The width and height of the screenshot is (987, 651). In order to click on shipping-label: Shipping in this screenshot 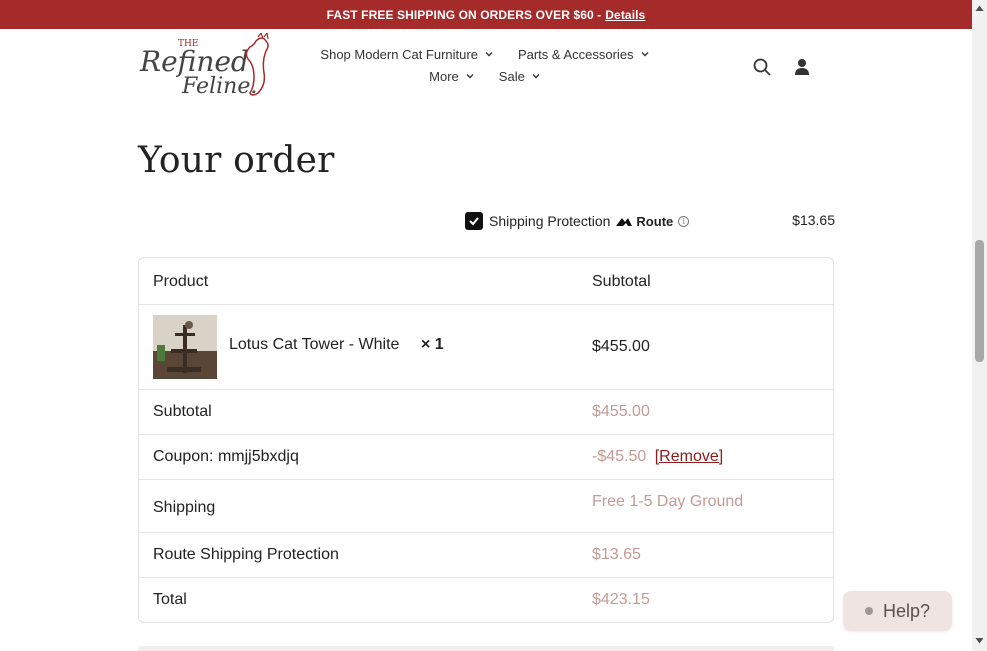, I will do `click(184, 507)`.